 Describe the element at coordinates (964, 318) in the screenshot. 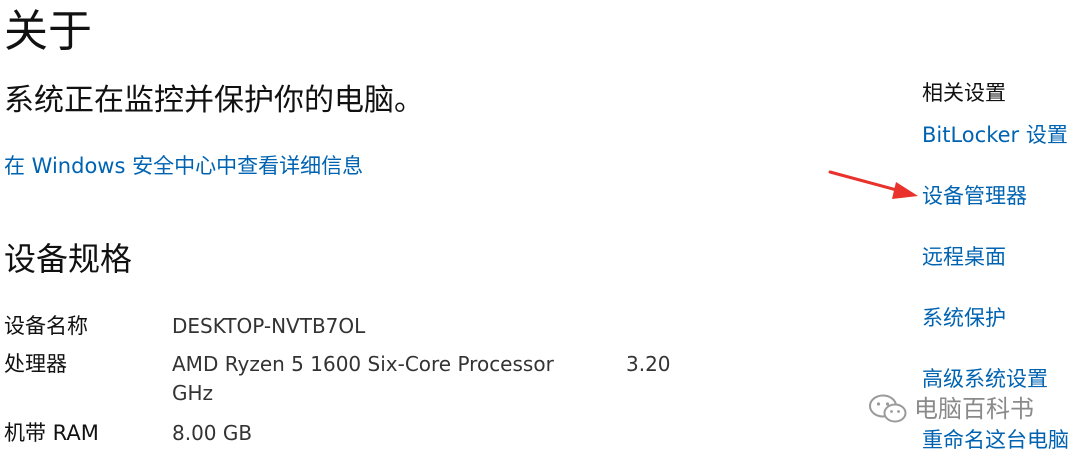

I see `system-protection-link: 系统保护` at that location.